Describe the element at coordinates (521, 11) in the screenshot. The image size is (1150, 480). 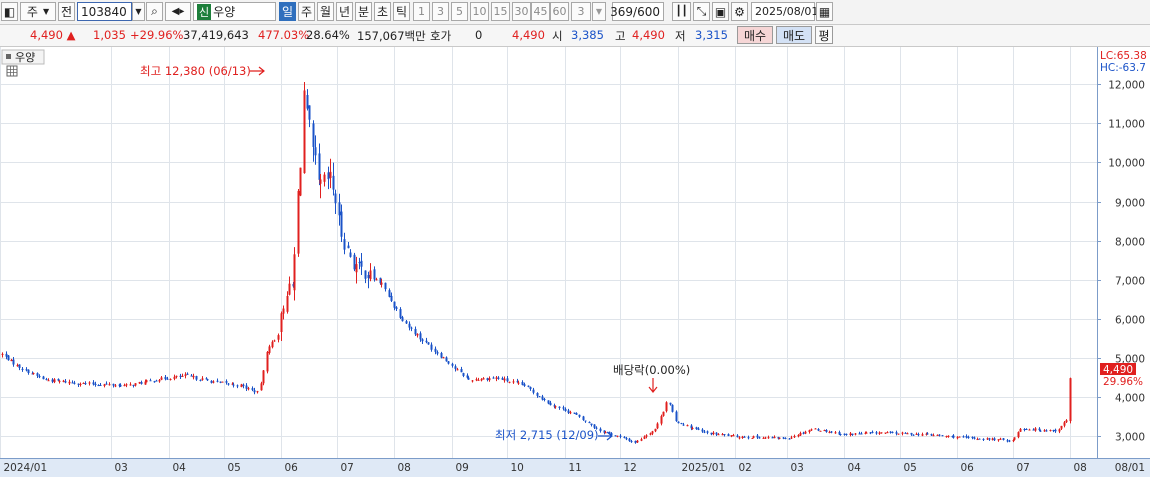
I see `interval-30: 30` at that location.